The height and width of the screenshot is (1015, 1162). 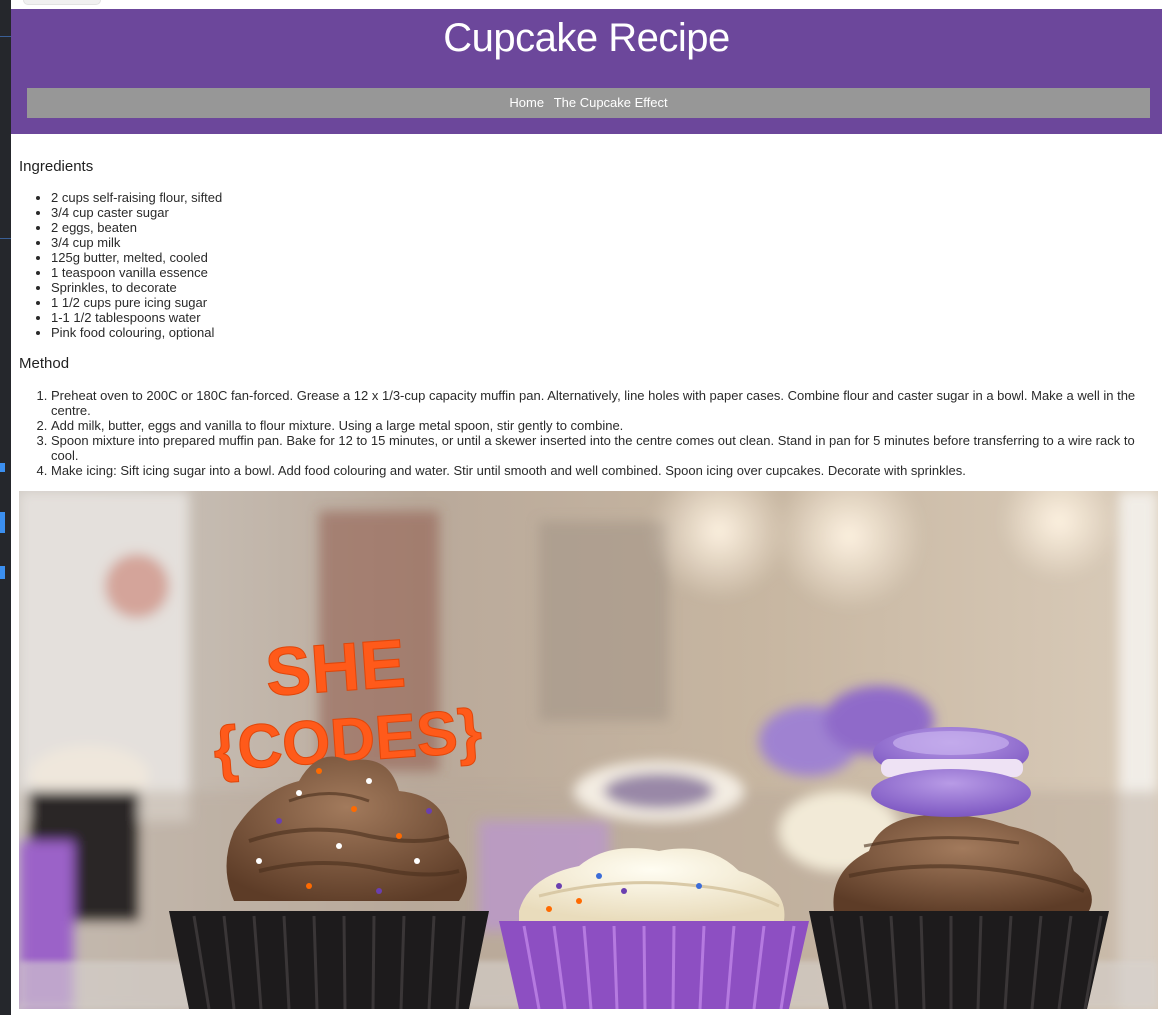 What do you see at coordinates (136, 272) in the screenshot?
I see `ingredient-item: 1 teaspoon vanilla essence` at bounding box center [136, 272].